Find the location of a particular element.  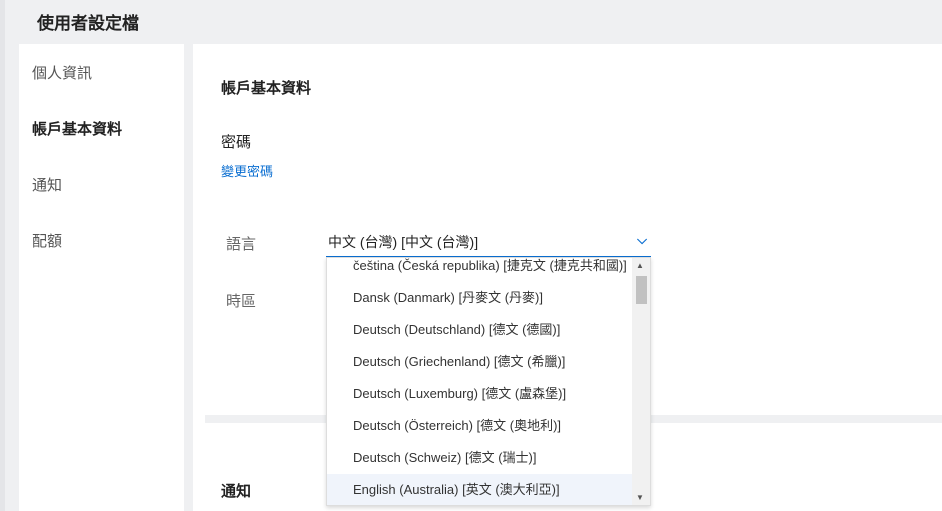

scrollbar-thumb is located at coordinates (641, 290).